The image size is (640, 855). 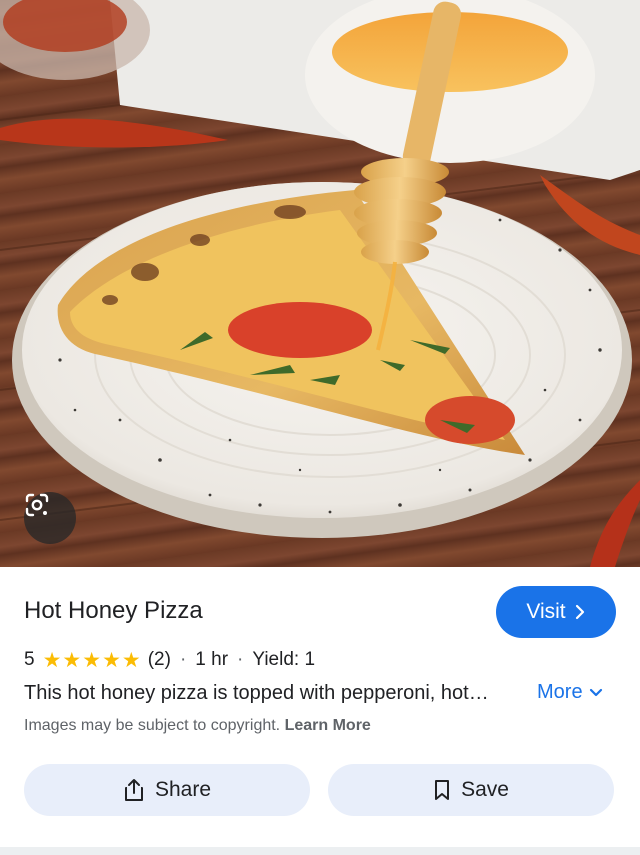 I want to click on visit-button-label: Visit, so click(x=546, y=611).